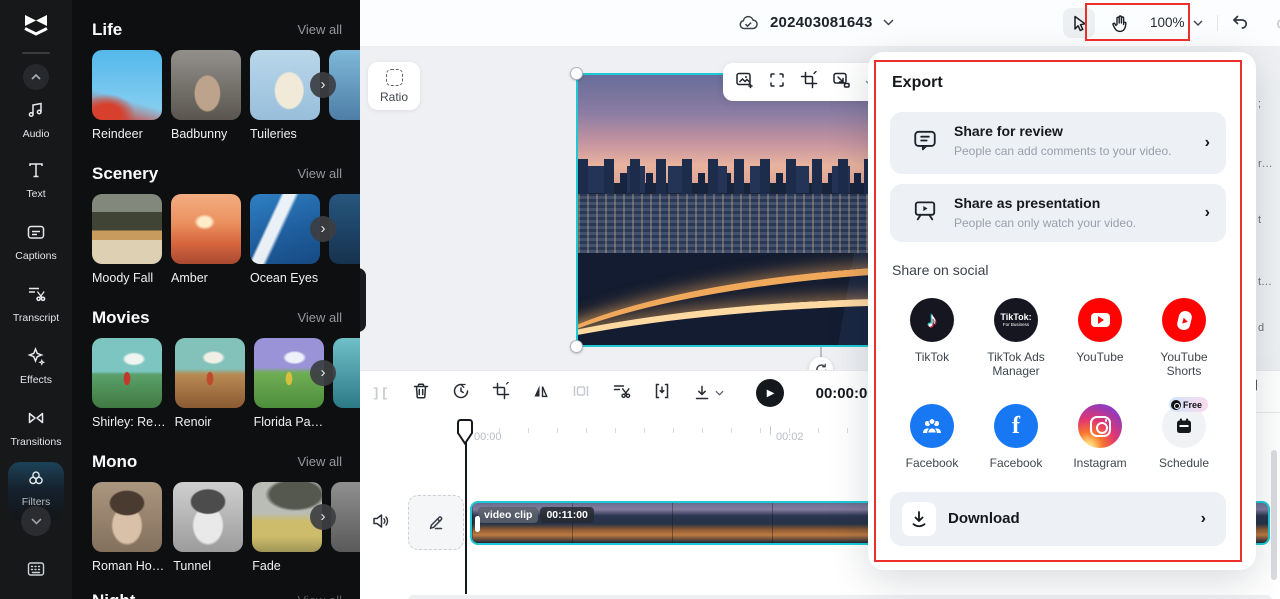 This screenshot has height=599, width=1280. I want to click on fit-screen-icon, so click(777, 82).